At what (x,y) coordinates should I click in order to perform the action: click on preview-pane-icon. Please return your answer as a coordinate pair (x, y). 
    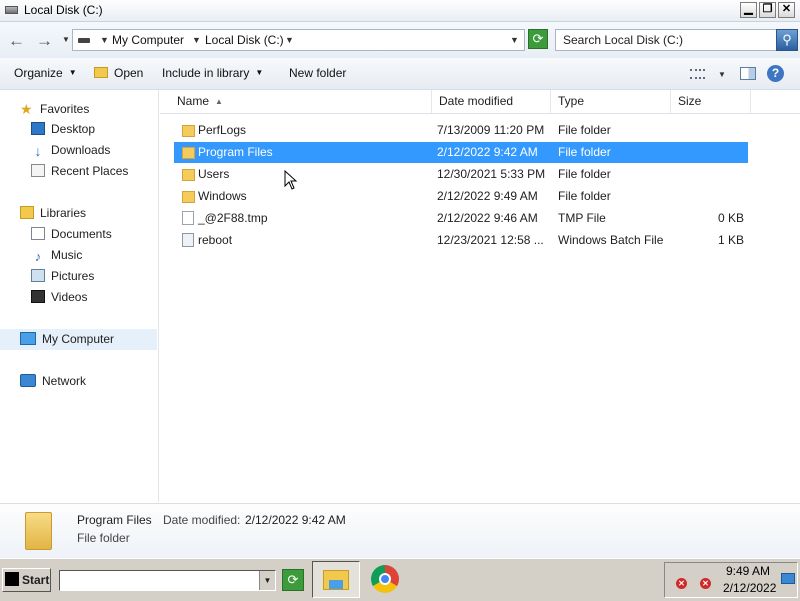
    Looking at the image, I should click on (748, 73).